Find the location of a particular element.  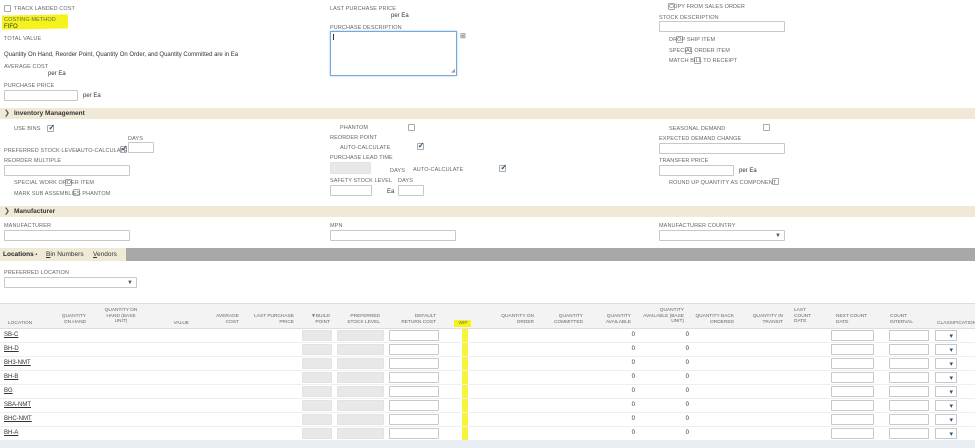

location-link: SBA-NMT is located at coordinates (17, 405).